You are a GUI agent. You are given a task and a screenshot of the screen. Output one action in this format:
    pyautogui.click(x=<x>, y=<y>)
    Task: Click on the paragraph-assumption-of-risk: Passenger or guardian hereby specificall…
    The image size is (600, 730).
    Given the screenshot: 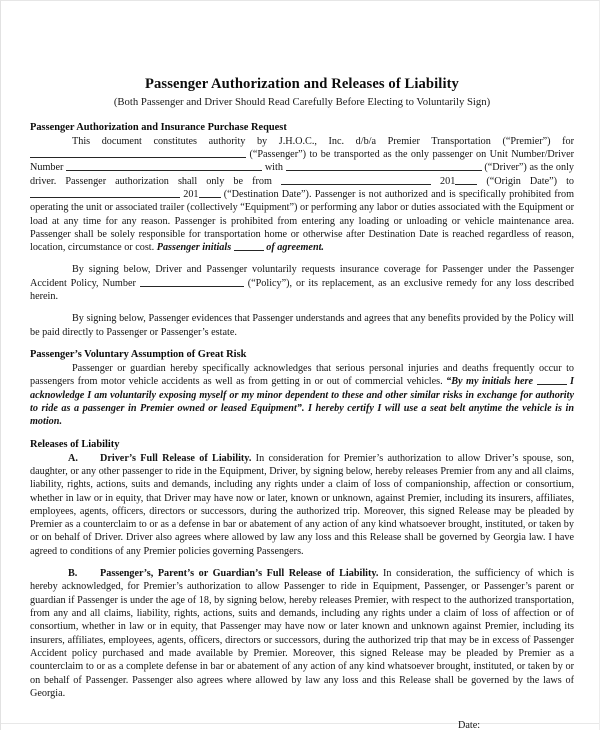 What is the action you would take?
    pyautogui.click(x=302, y=395)
    